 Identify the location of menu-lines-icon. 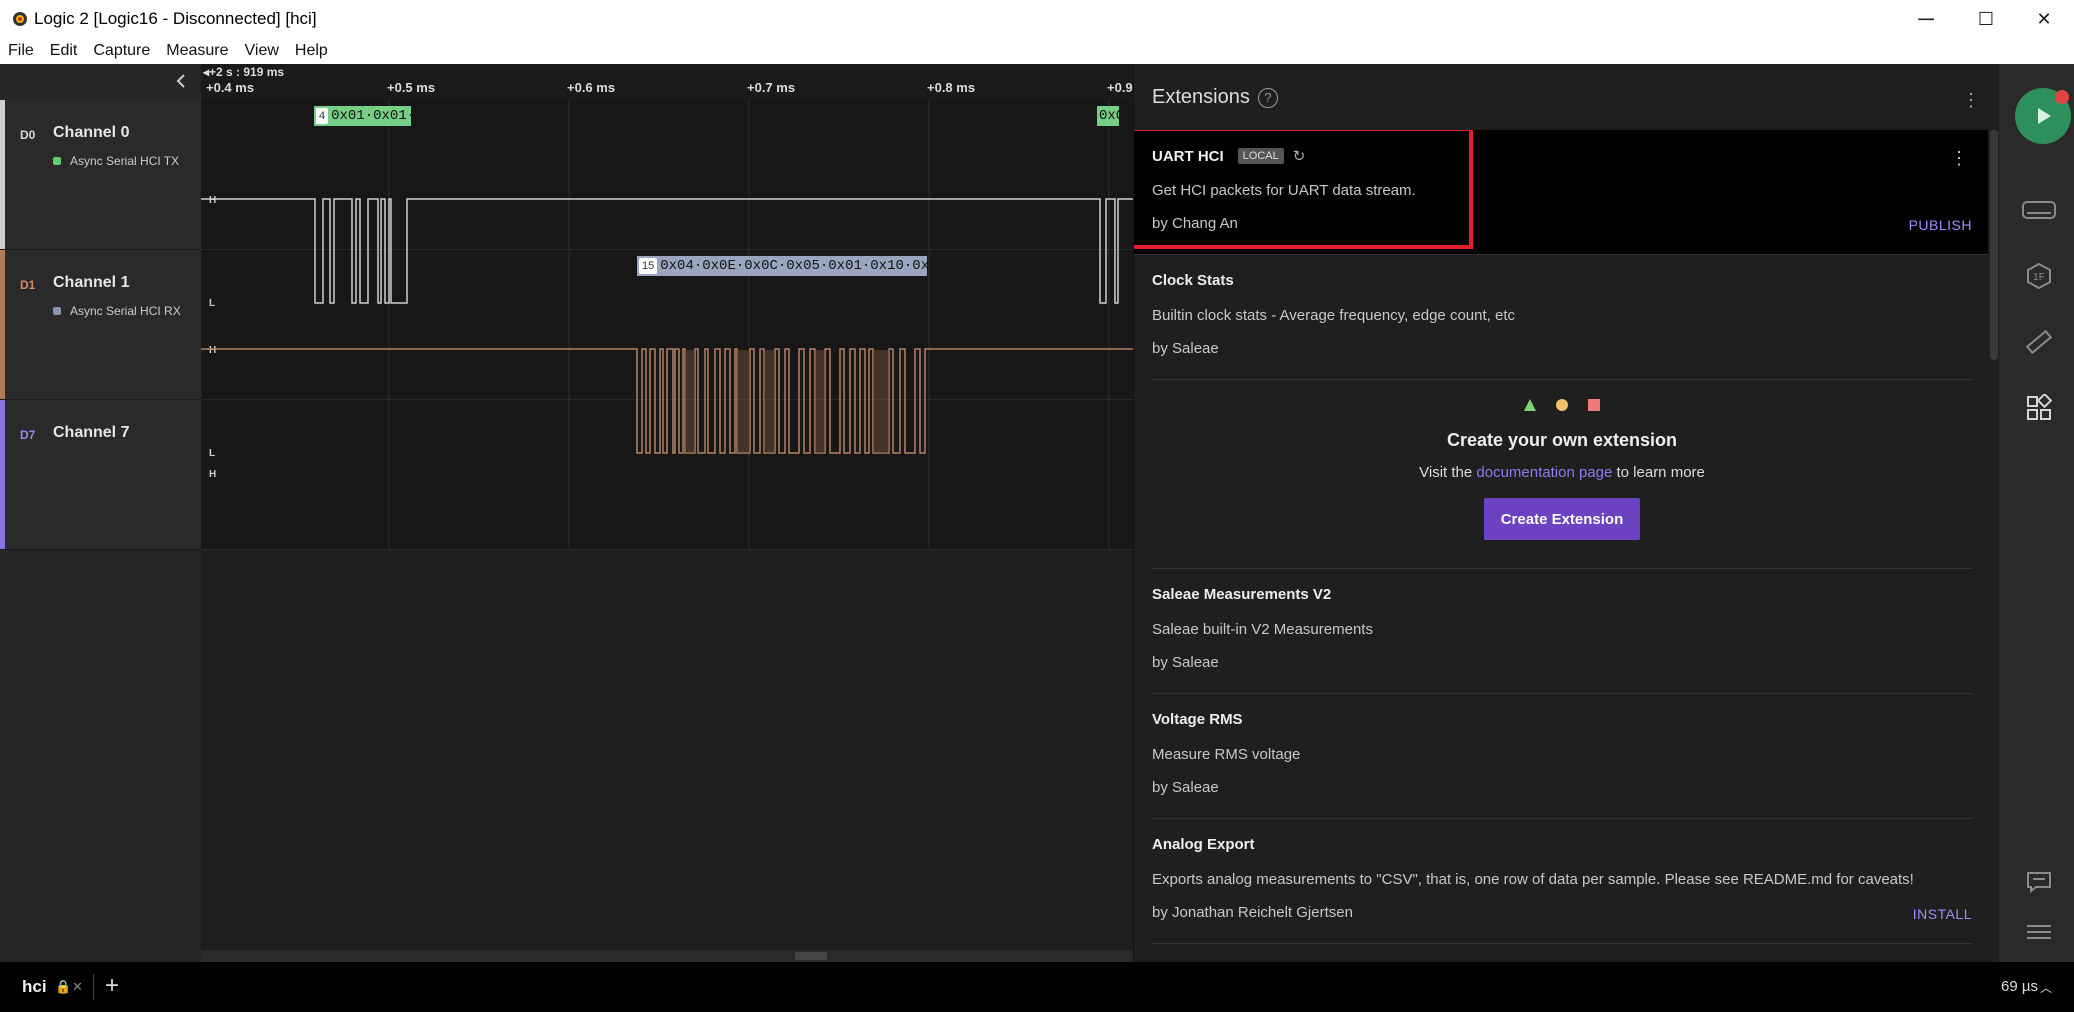
(2039, 932).